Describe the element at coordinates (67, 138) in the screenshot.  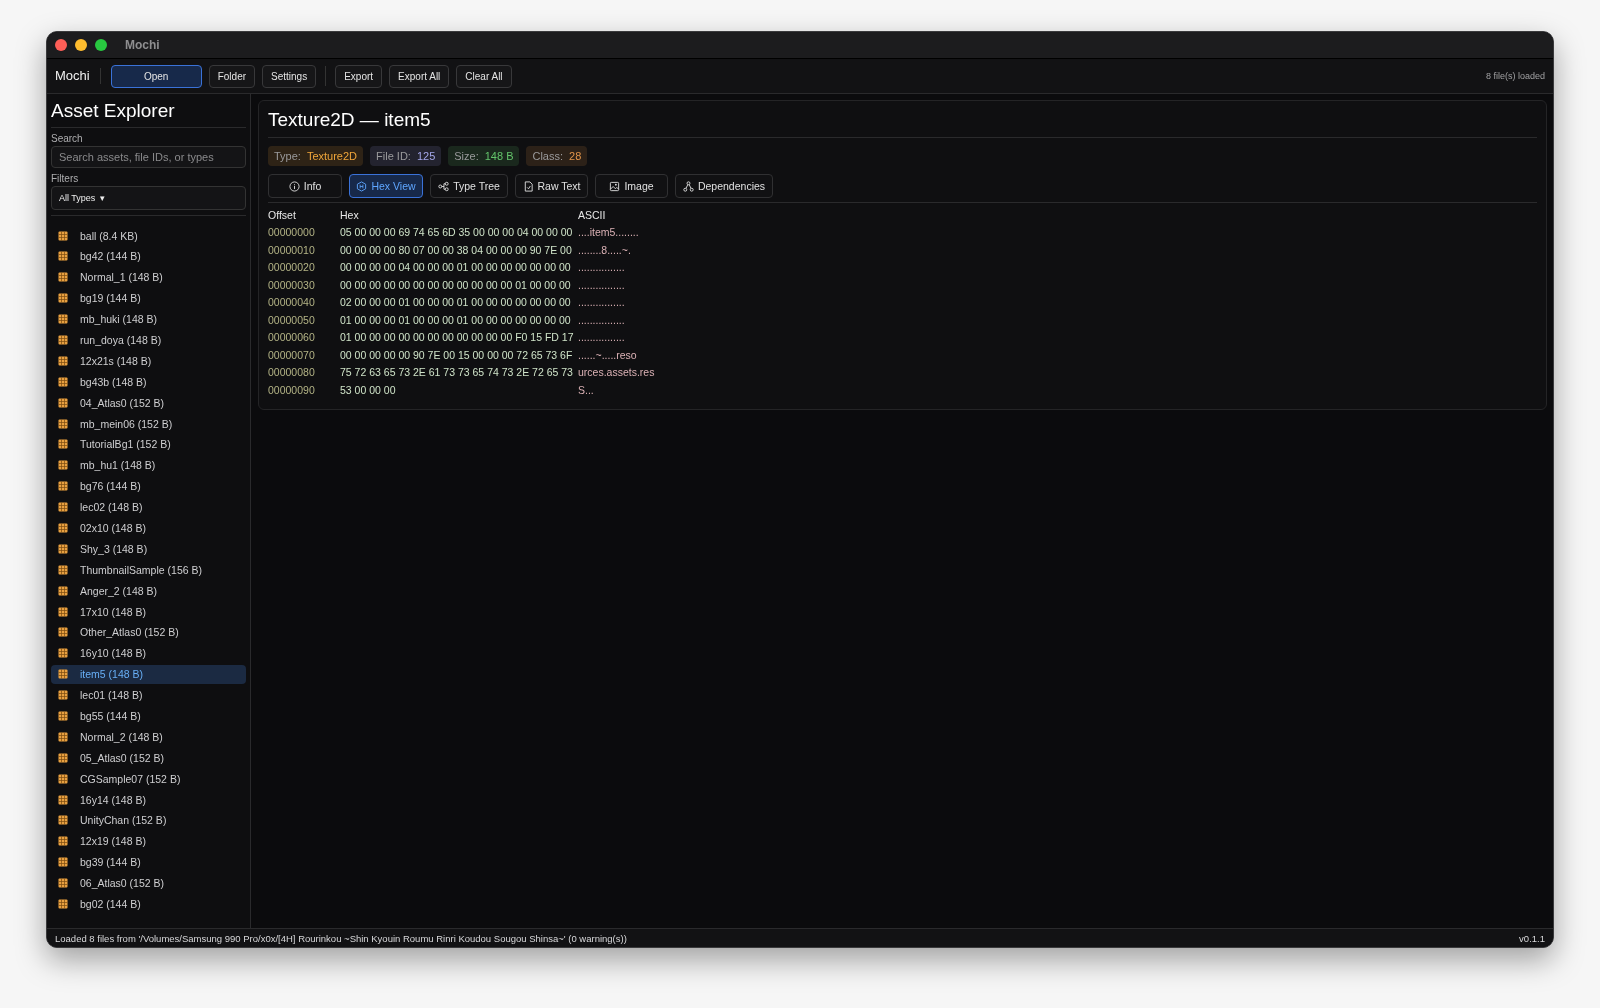
I see `search-label: Search` at that location.